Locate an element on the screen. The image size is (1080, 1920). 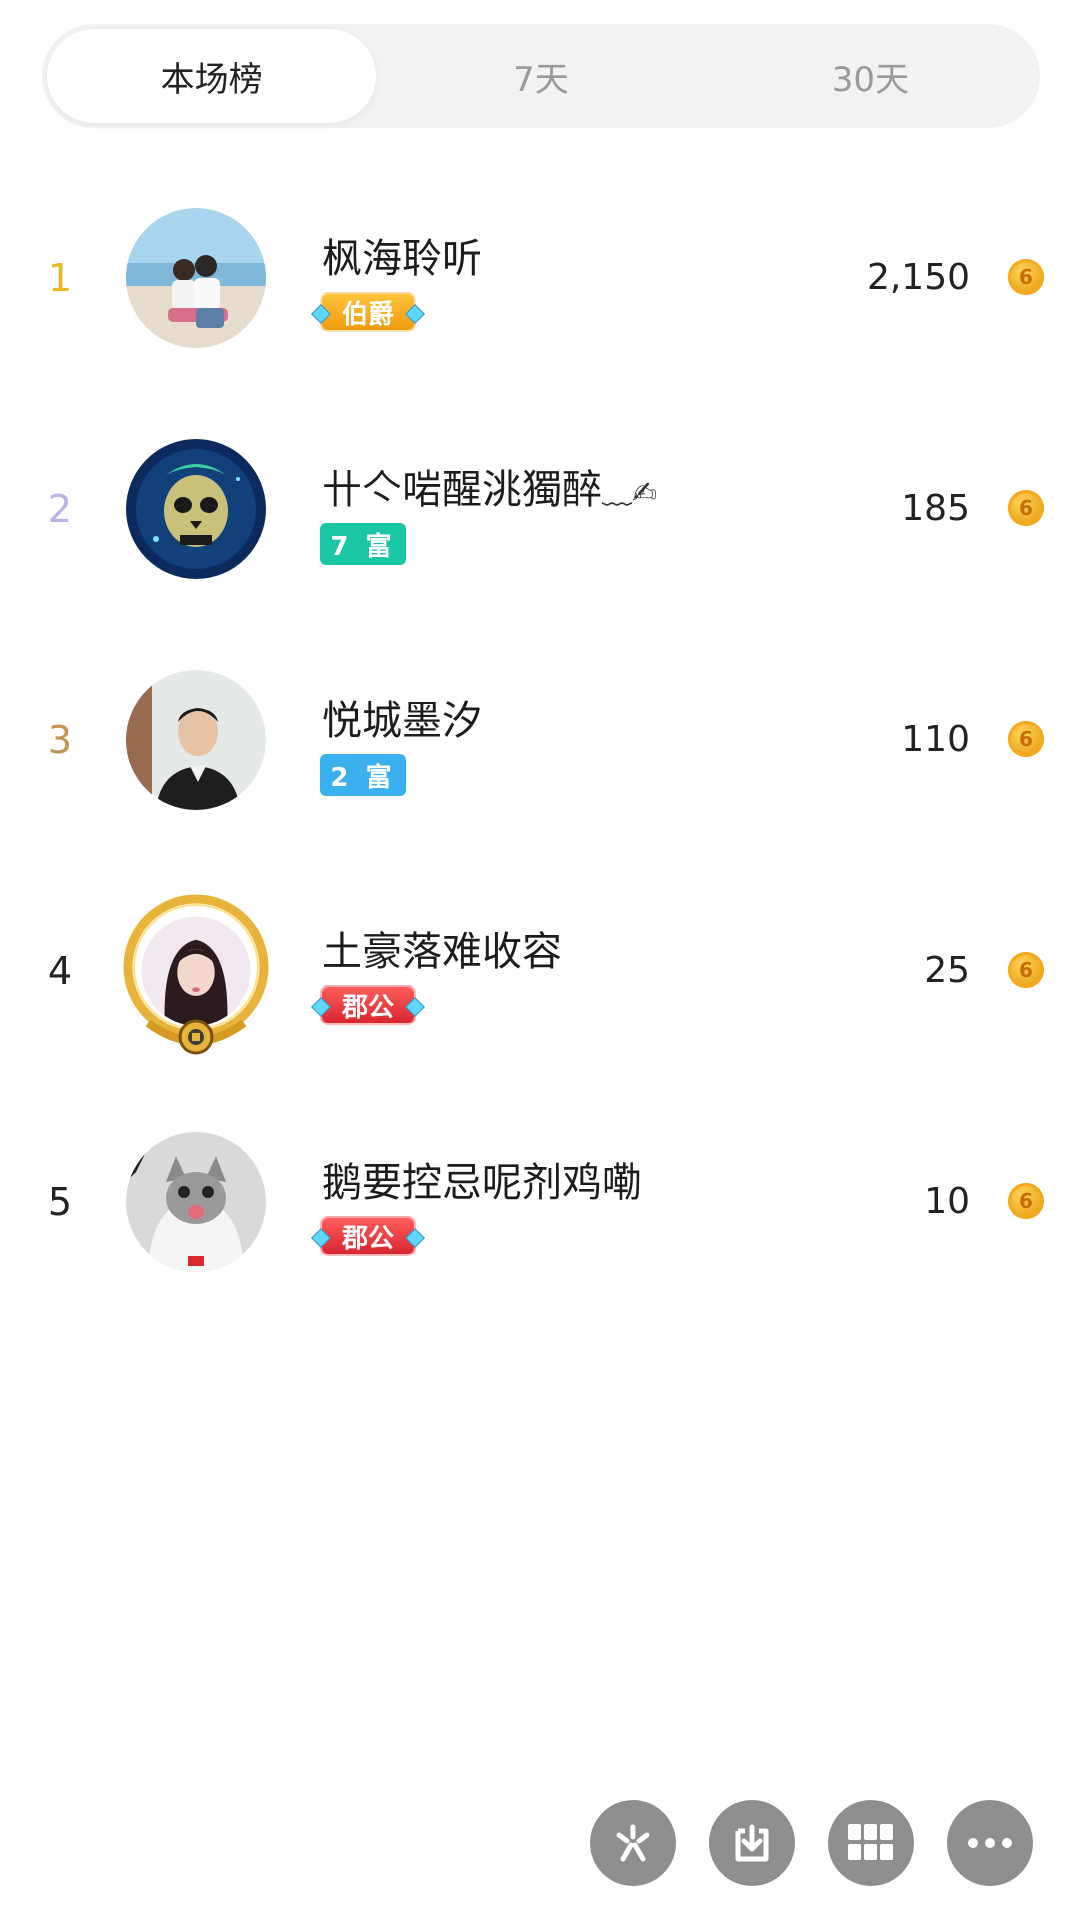
tab-7-days: 7天 is located at coordinates (540, 76).